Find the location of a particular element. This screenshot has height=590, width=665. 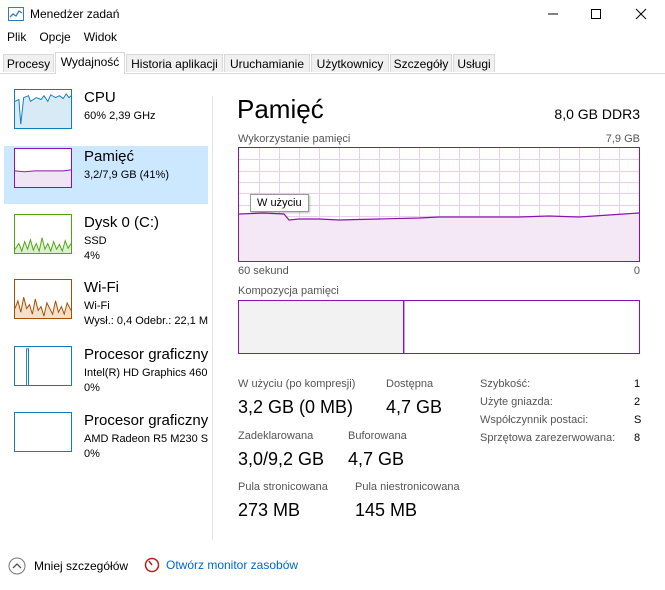

in-use-label: W użyciu (po kompresji) is located at coordinates (297, 384).